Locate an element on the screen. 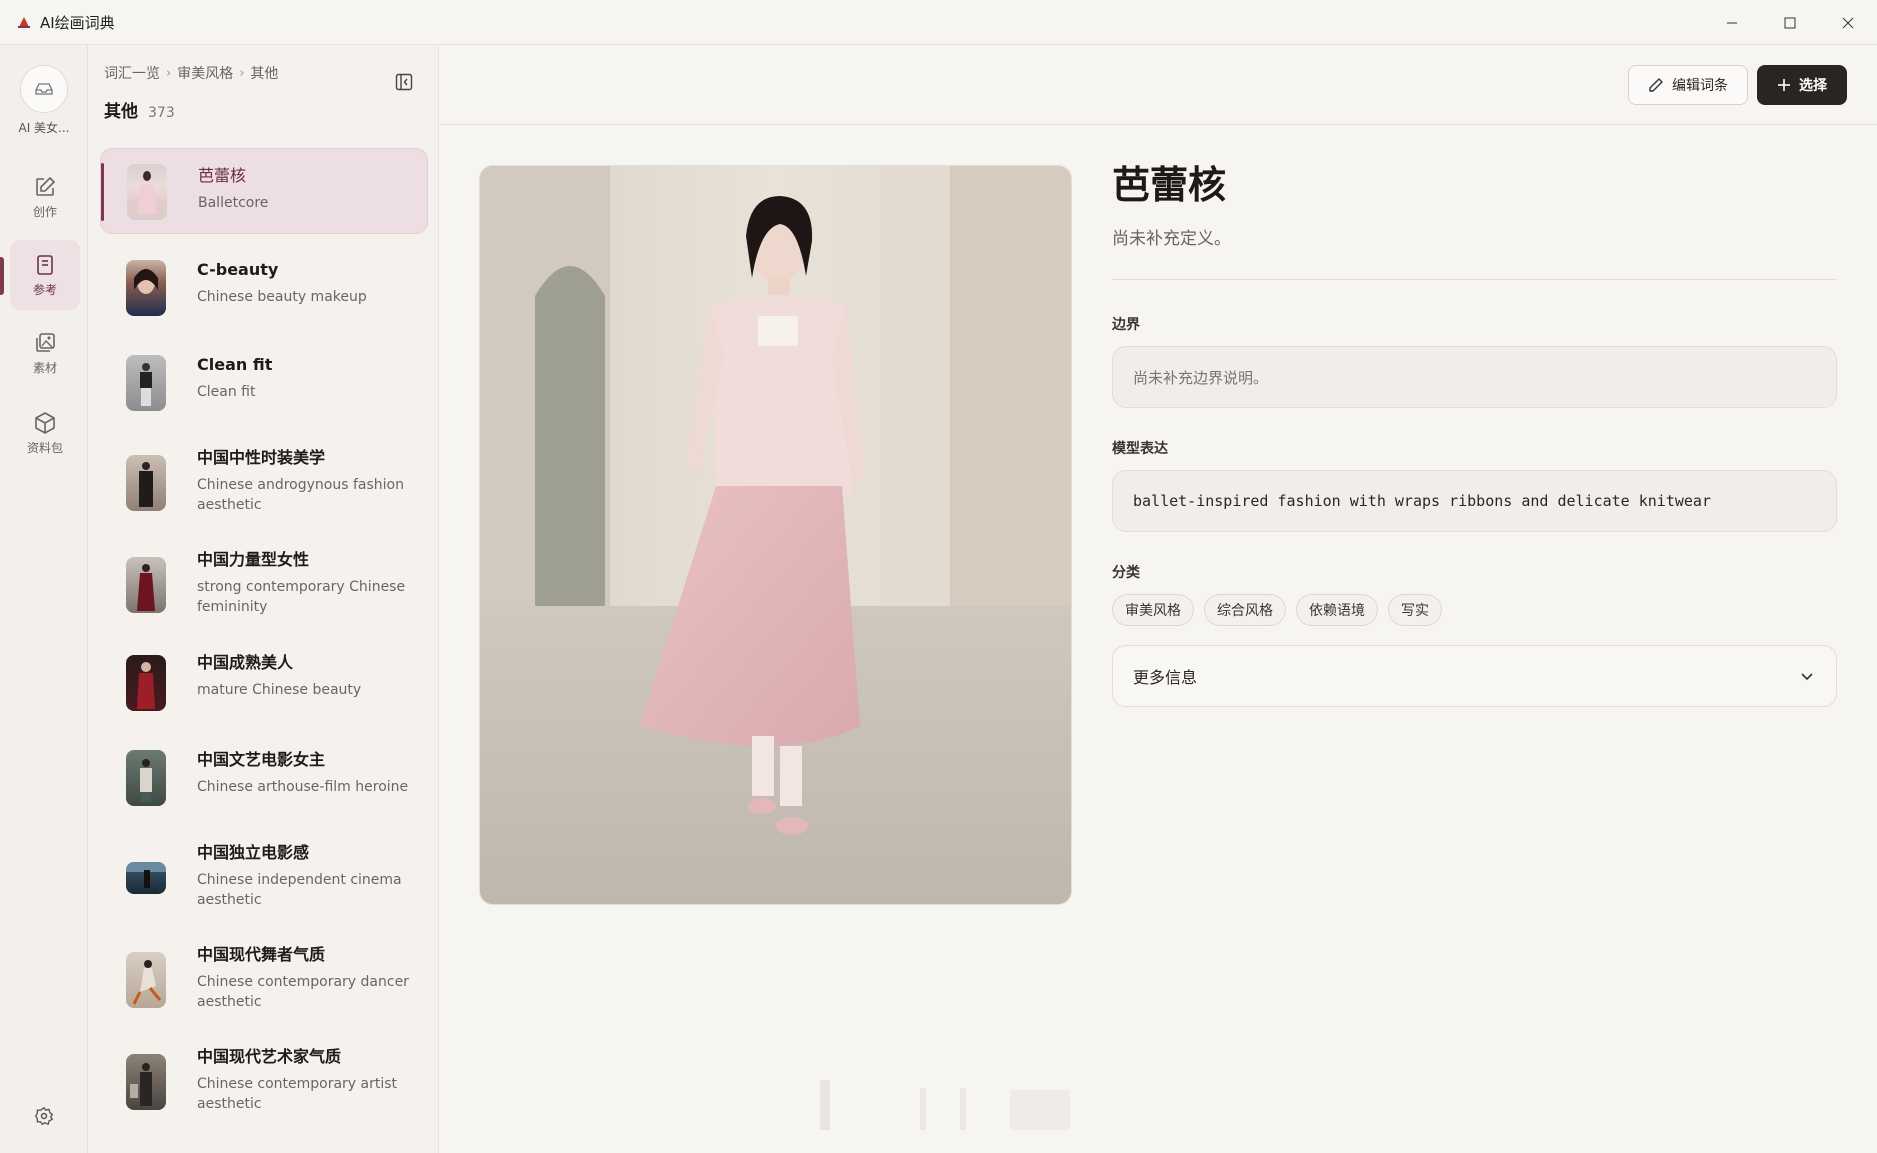 Image resolution: width=1877 pixels, height=1153 pixels. edit-entry-label: 编辑词条 is located at coordinates (1700, 86).